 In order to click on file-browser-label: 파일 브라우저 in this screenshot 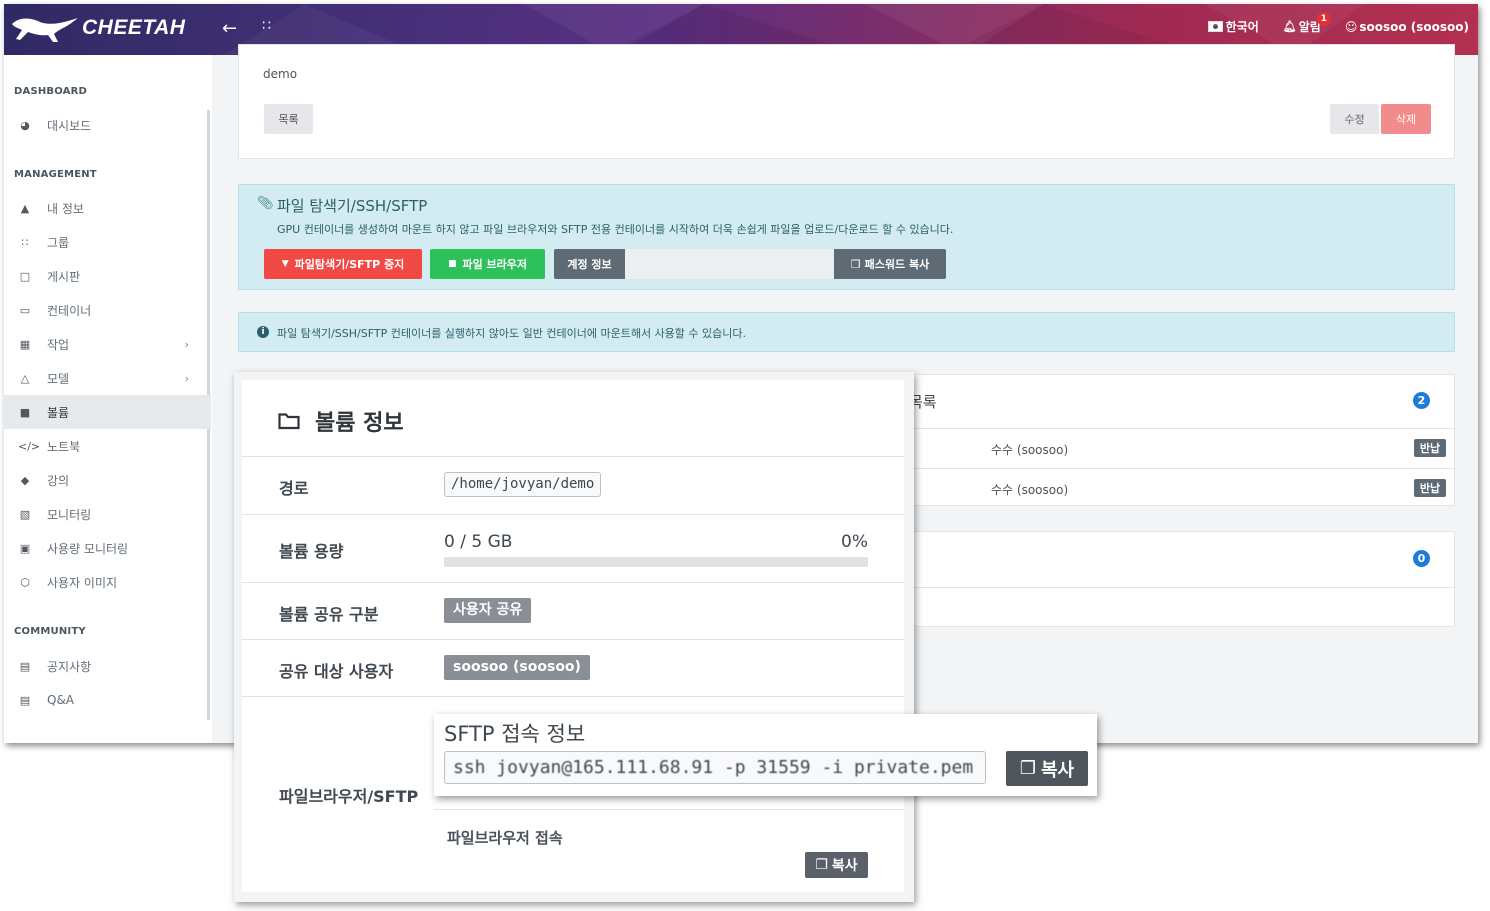, I will do `click(495, 264)`.